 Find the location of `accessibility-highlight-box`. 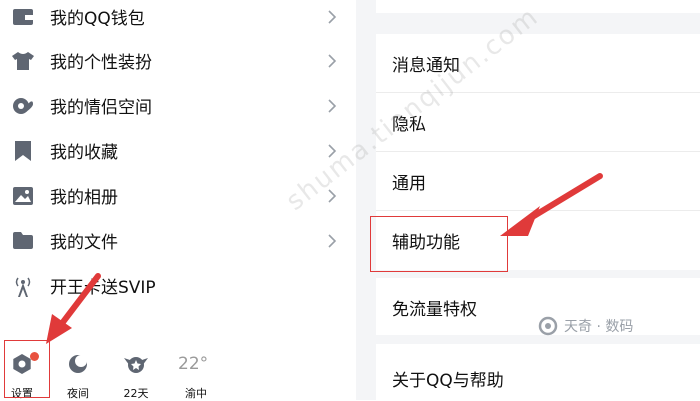

accessibility-highlight-box is located at coordinates (439, 244).